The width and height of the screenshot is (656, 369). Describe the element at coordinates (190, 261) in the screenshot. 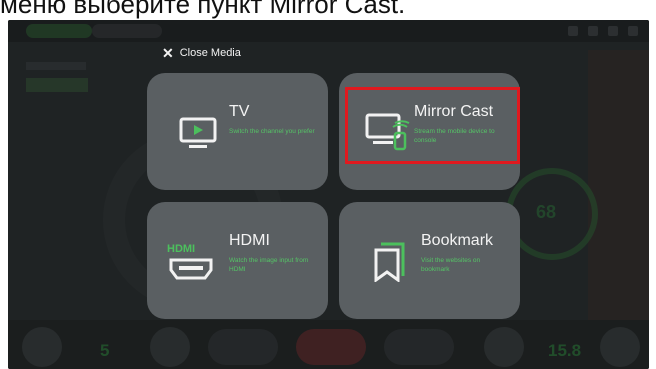

I see `hdmi-icon: HDMI` at that location.